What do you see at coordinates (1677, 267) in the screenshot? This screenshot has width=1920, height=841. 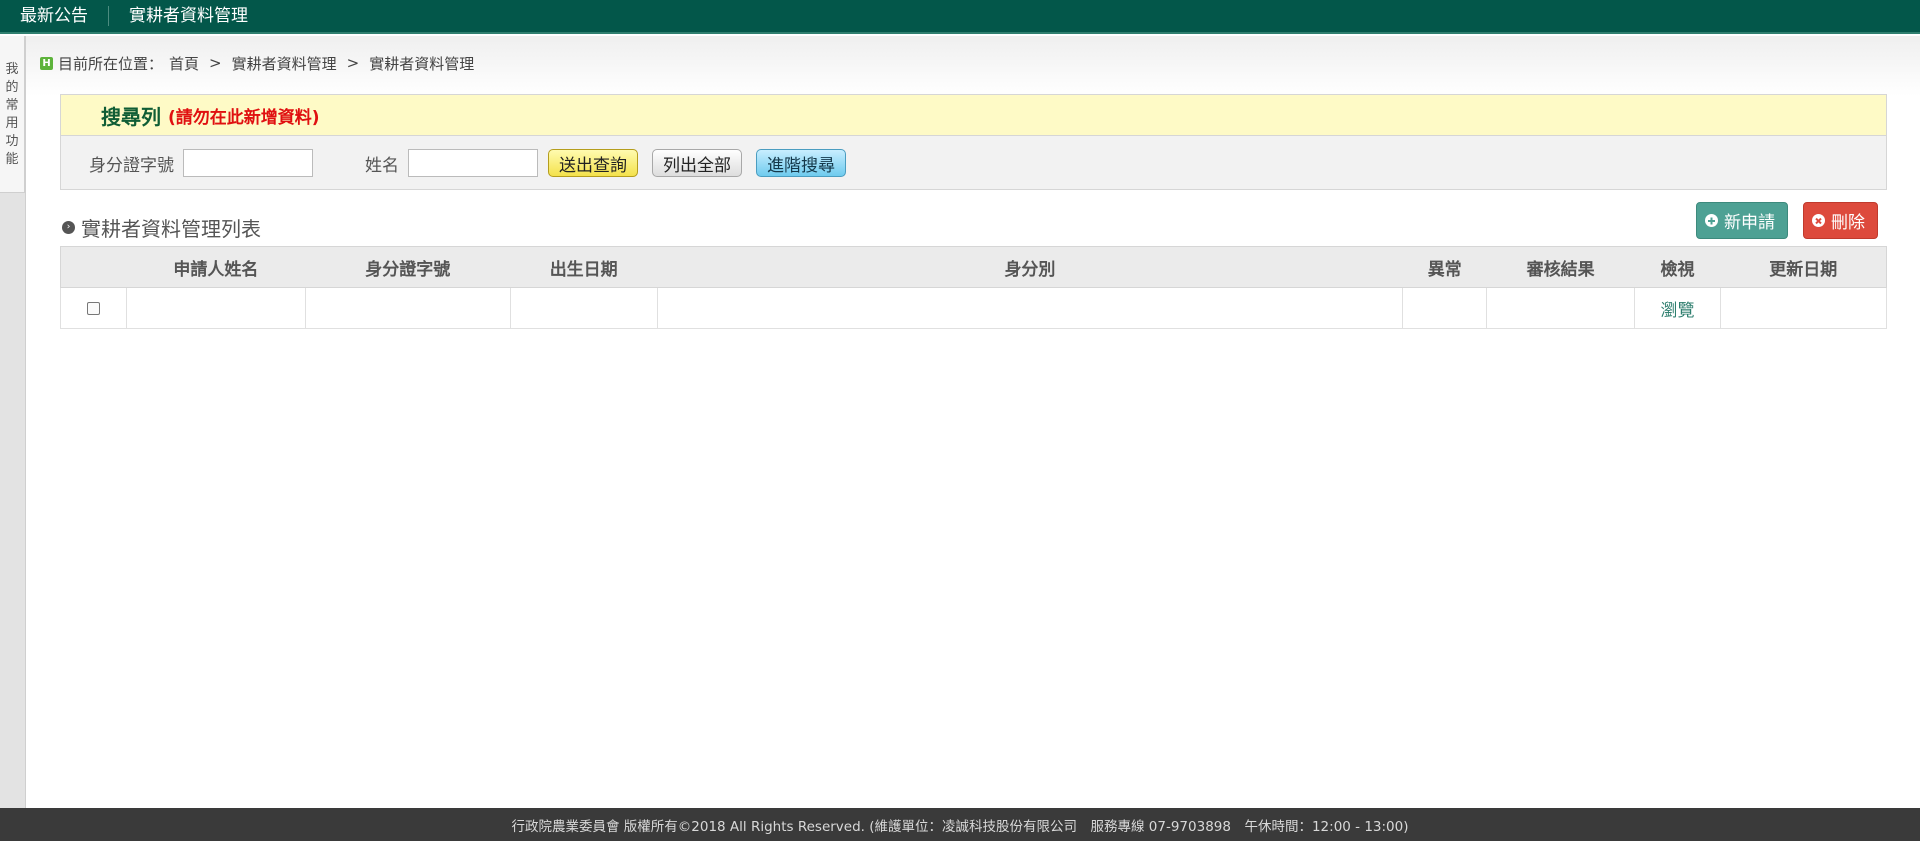 I see `col-view: 檢視` at bounding box center [1677, 267].